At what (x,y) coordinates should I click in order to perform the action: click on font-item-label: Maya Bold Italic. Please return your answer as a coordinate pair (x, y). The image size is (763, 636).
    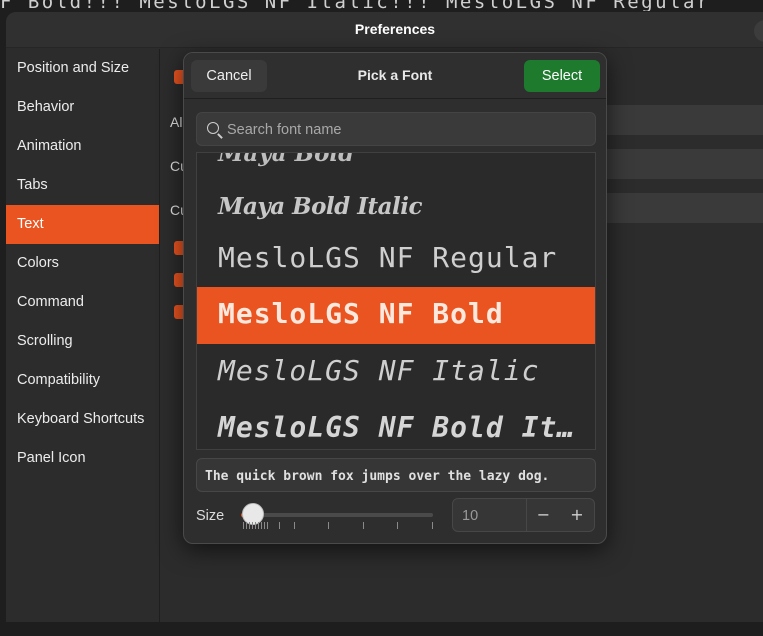
    Looking at the image, I should click on (320, 206).